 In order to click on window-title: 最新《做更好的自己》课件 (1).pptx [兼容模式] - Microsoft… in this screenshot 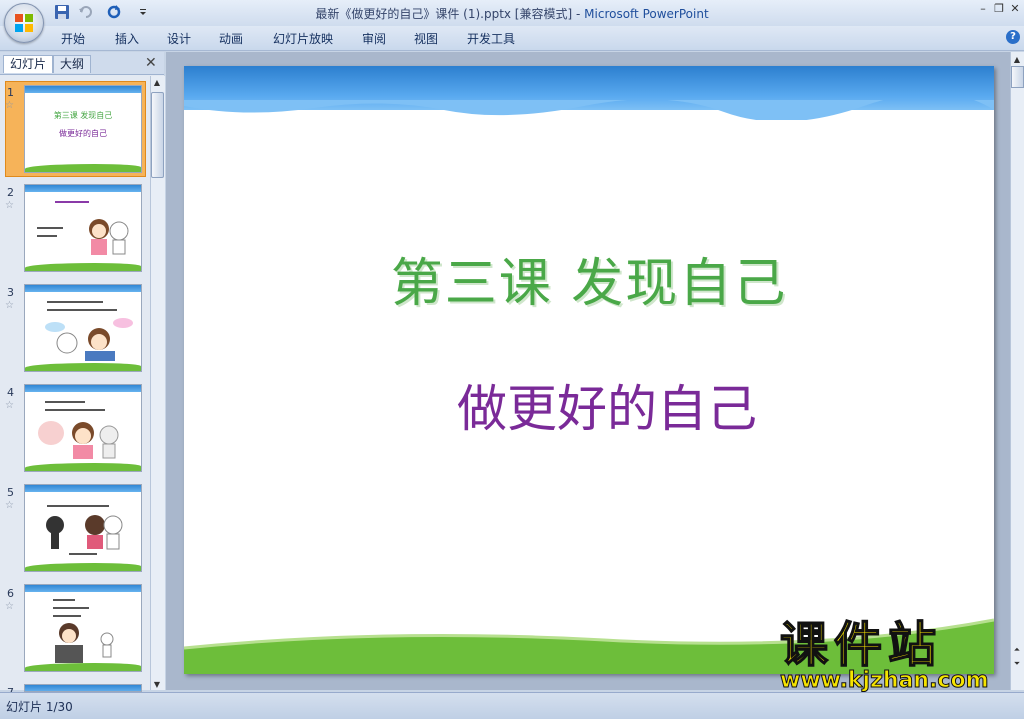, I will do `click(512, 13)`.